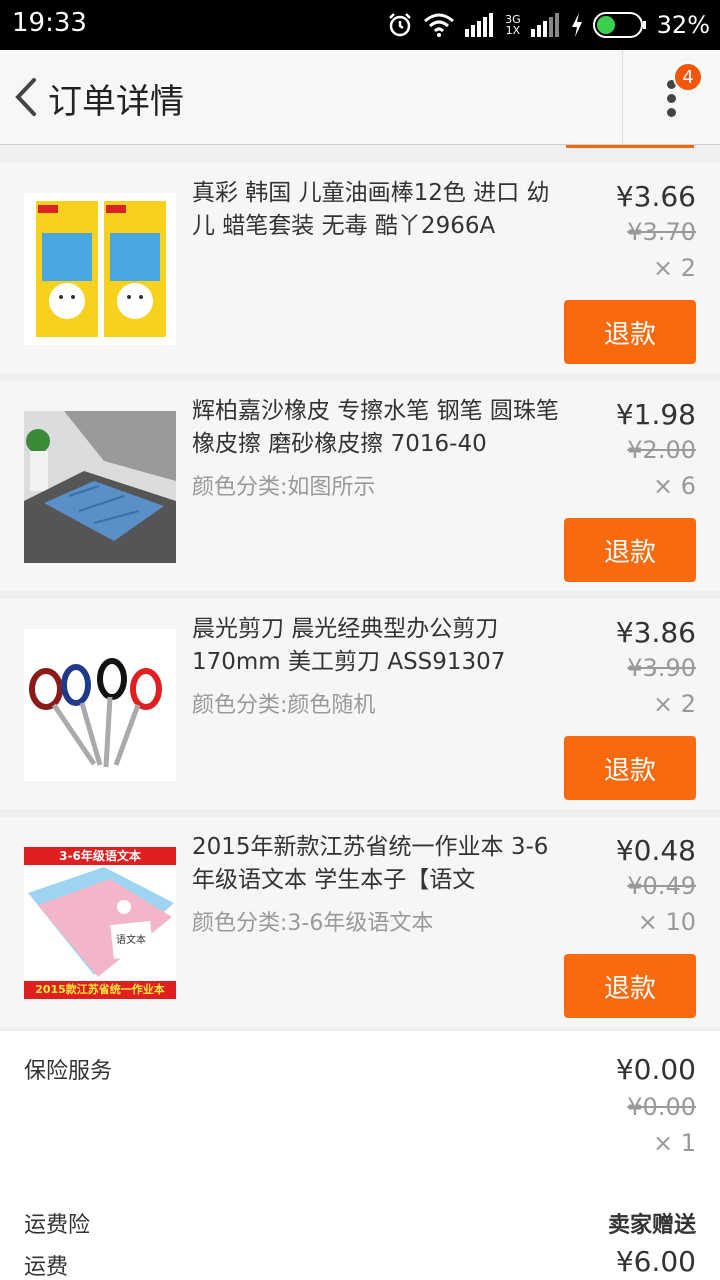  Describe the element at coordinates (370, 863) in the screenshot. I see `product-name: 2015年新款江苏省统一作业本 3-6年级语文本 学生本子【语文` at that location.